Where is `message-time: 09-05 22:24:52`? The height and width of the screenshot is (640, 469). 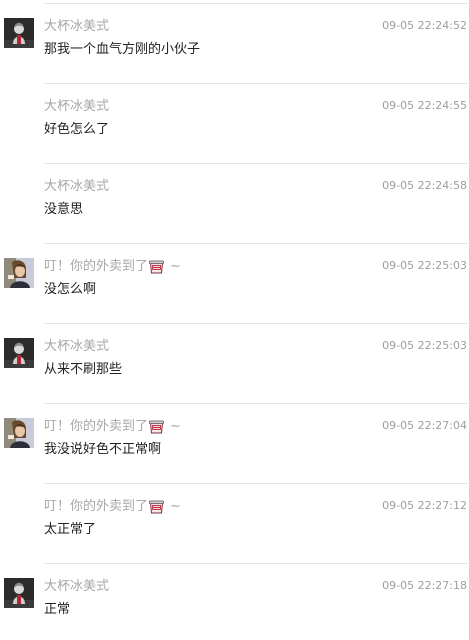
message-time: 09-05 22:24:52 is located at coordinates (424, 25).